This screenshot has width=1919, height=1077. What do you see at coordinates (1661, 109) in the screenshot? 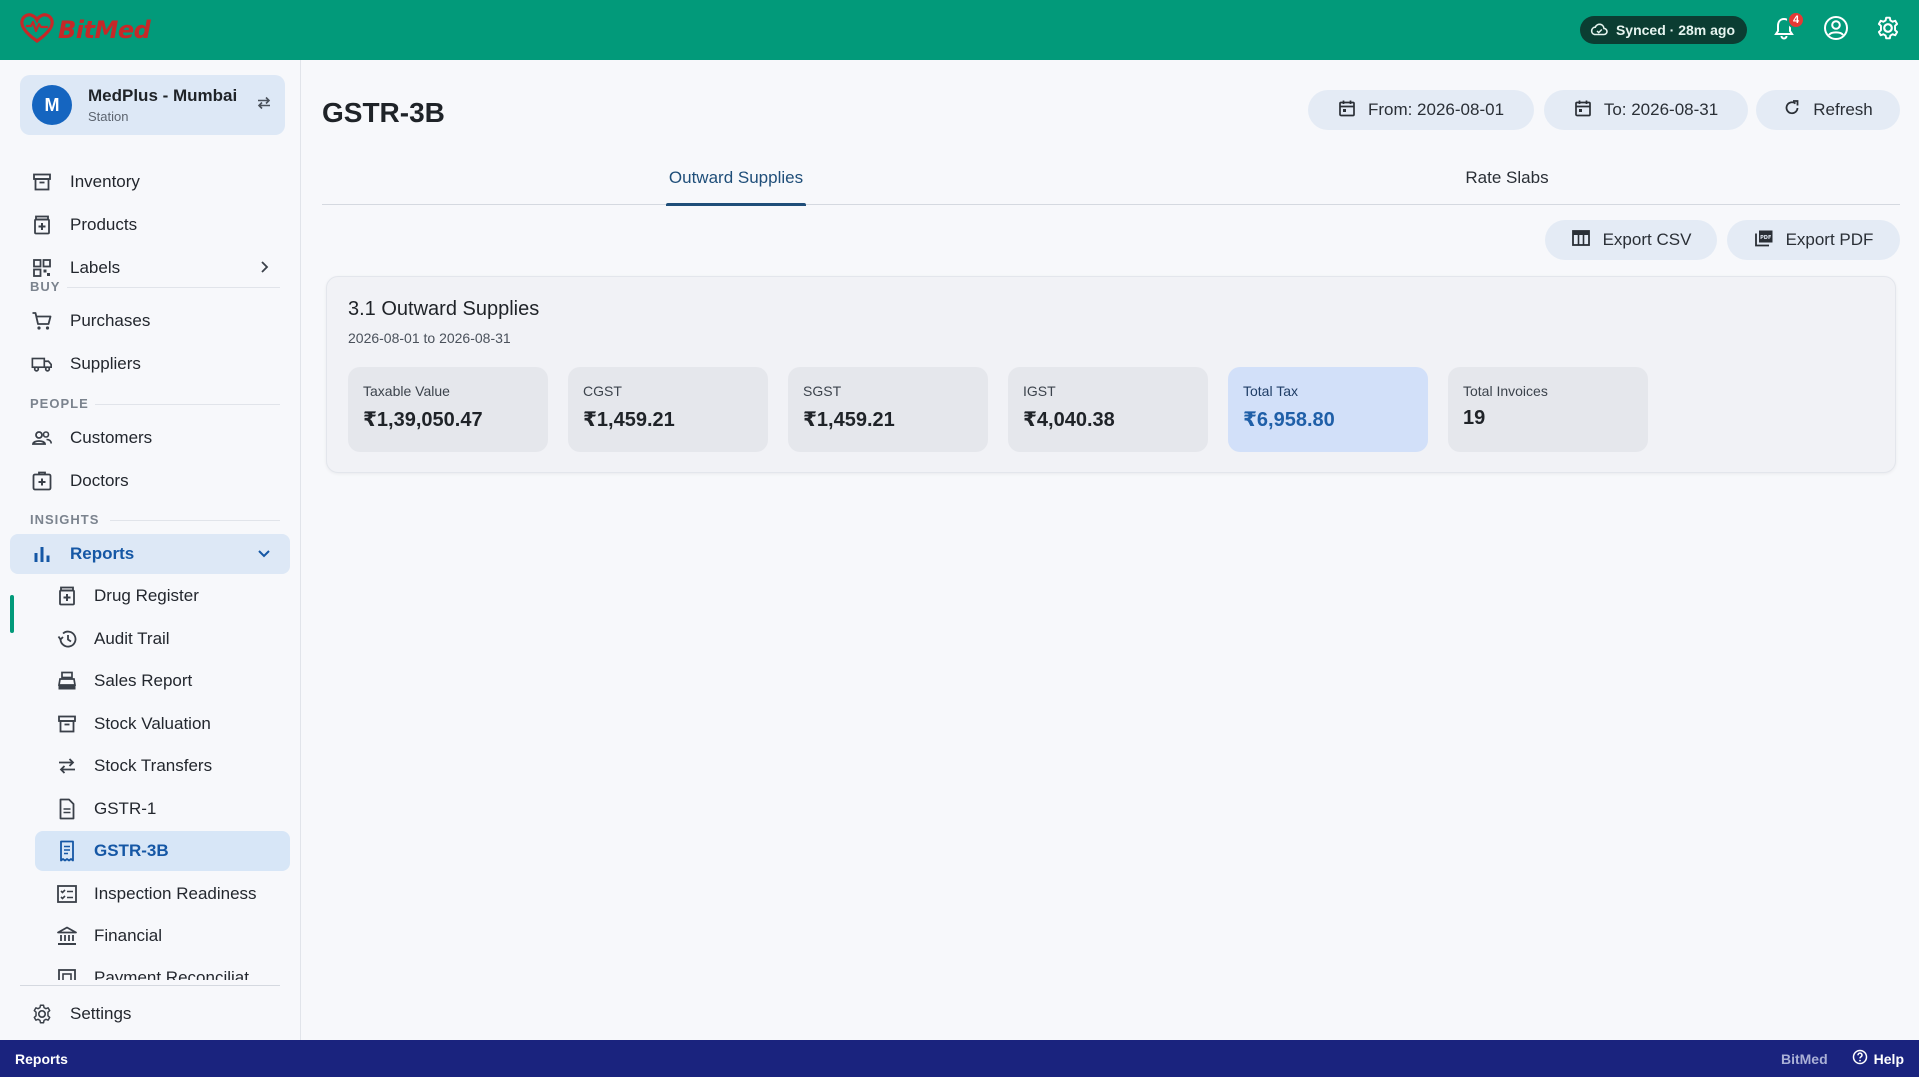
I see `to-date-label: To: 2026-08-31` at bounding box center [1661, 109].